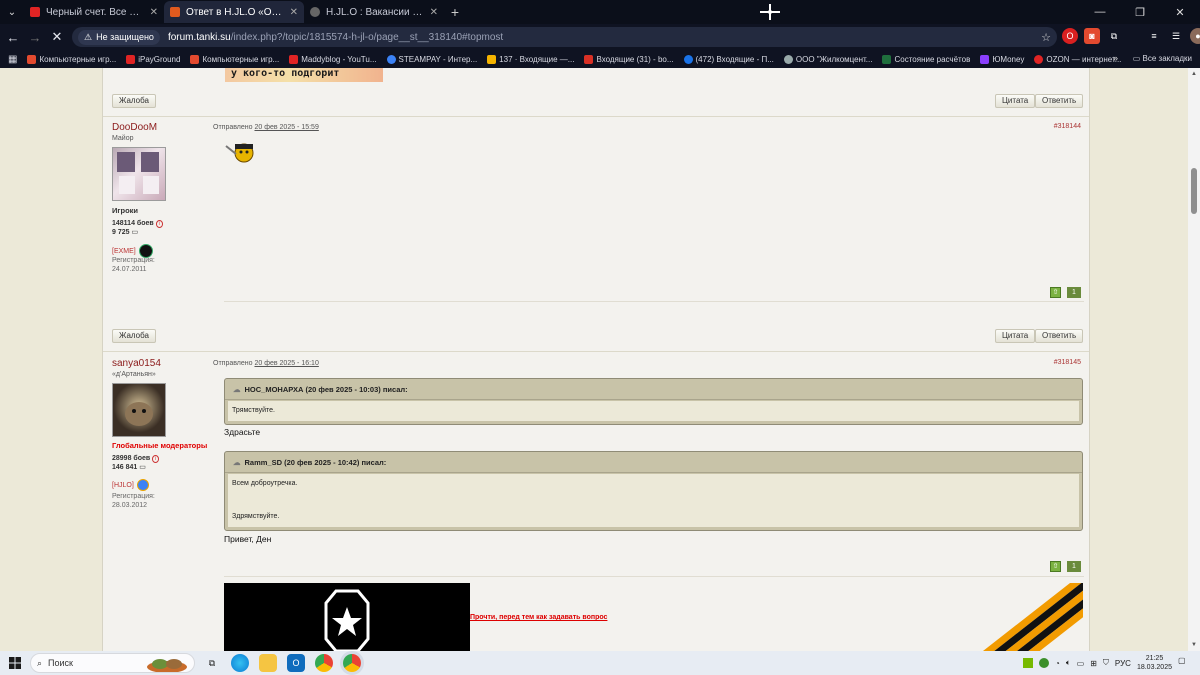  I want to click on bookmarks-overflow-icon: », so click(1115, 58).